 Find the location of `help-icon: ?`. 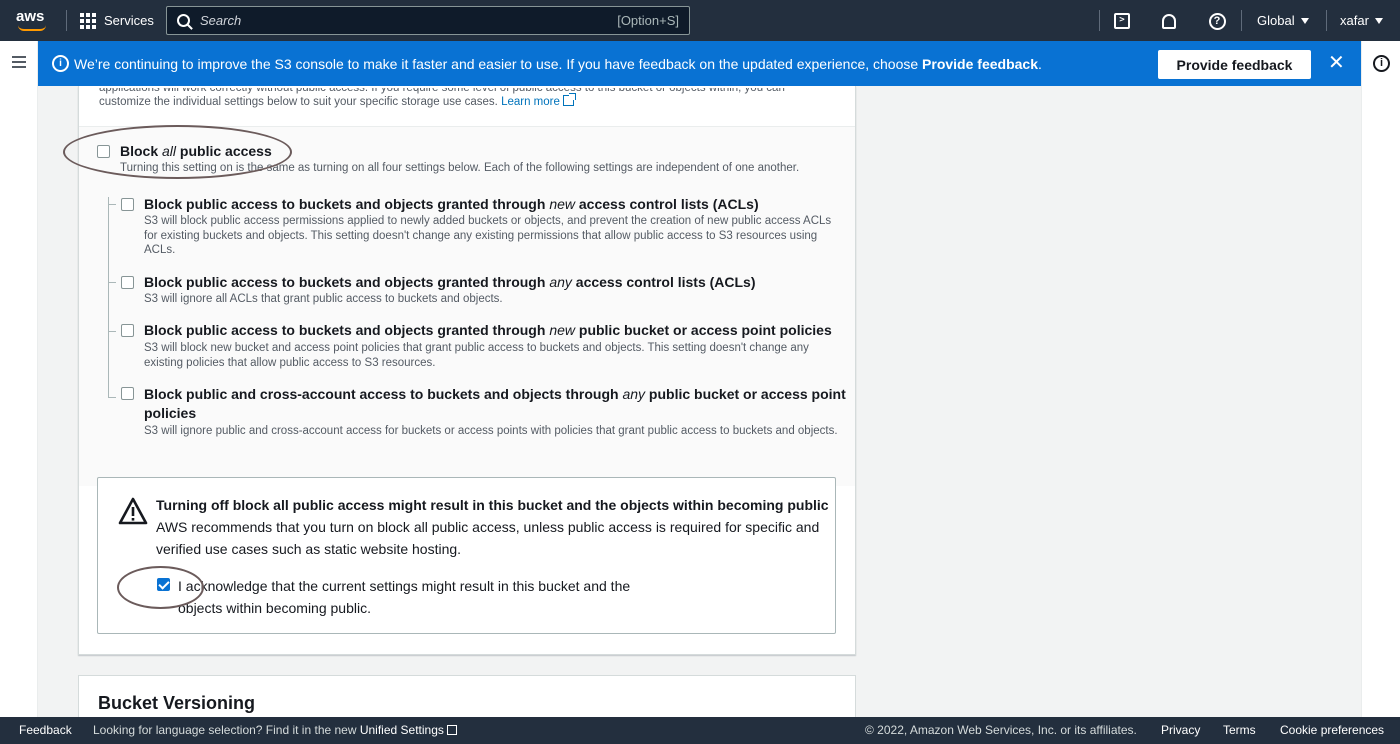

help-icon: ? is located at coordinates (1217, 21).